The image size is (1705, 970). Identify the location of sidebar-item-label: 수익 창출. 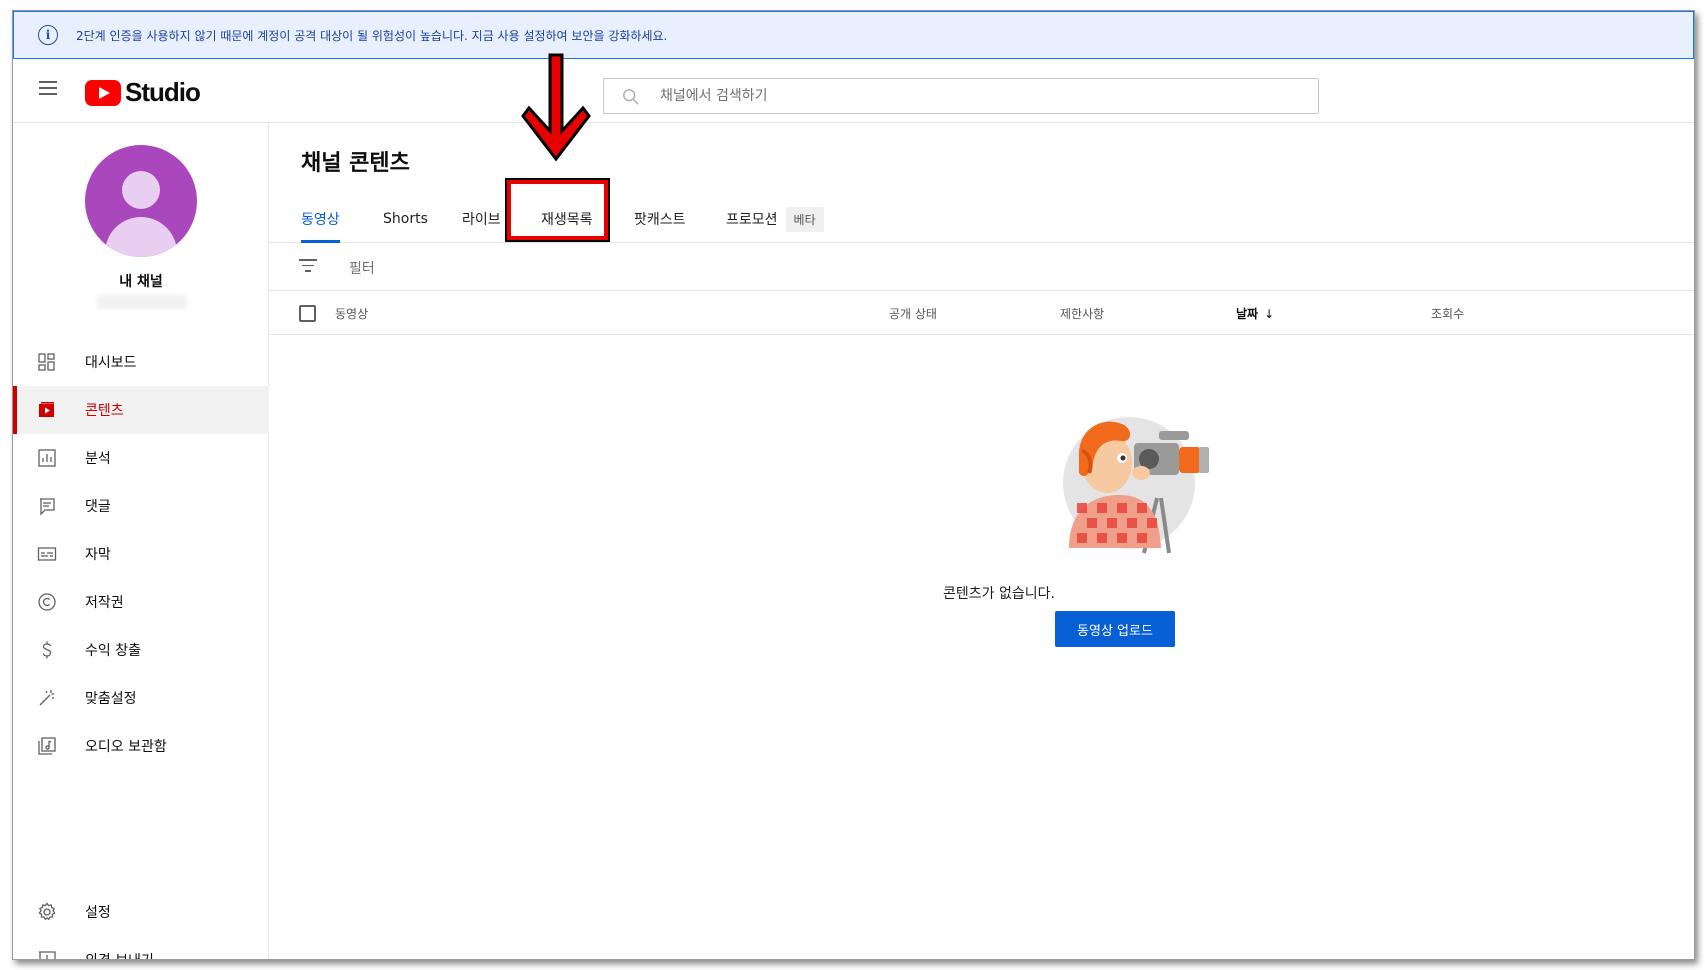
(113, 651).